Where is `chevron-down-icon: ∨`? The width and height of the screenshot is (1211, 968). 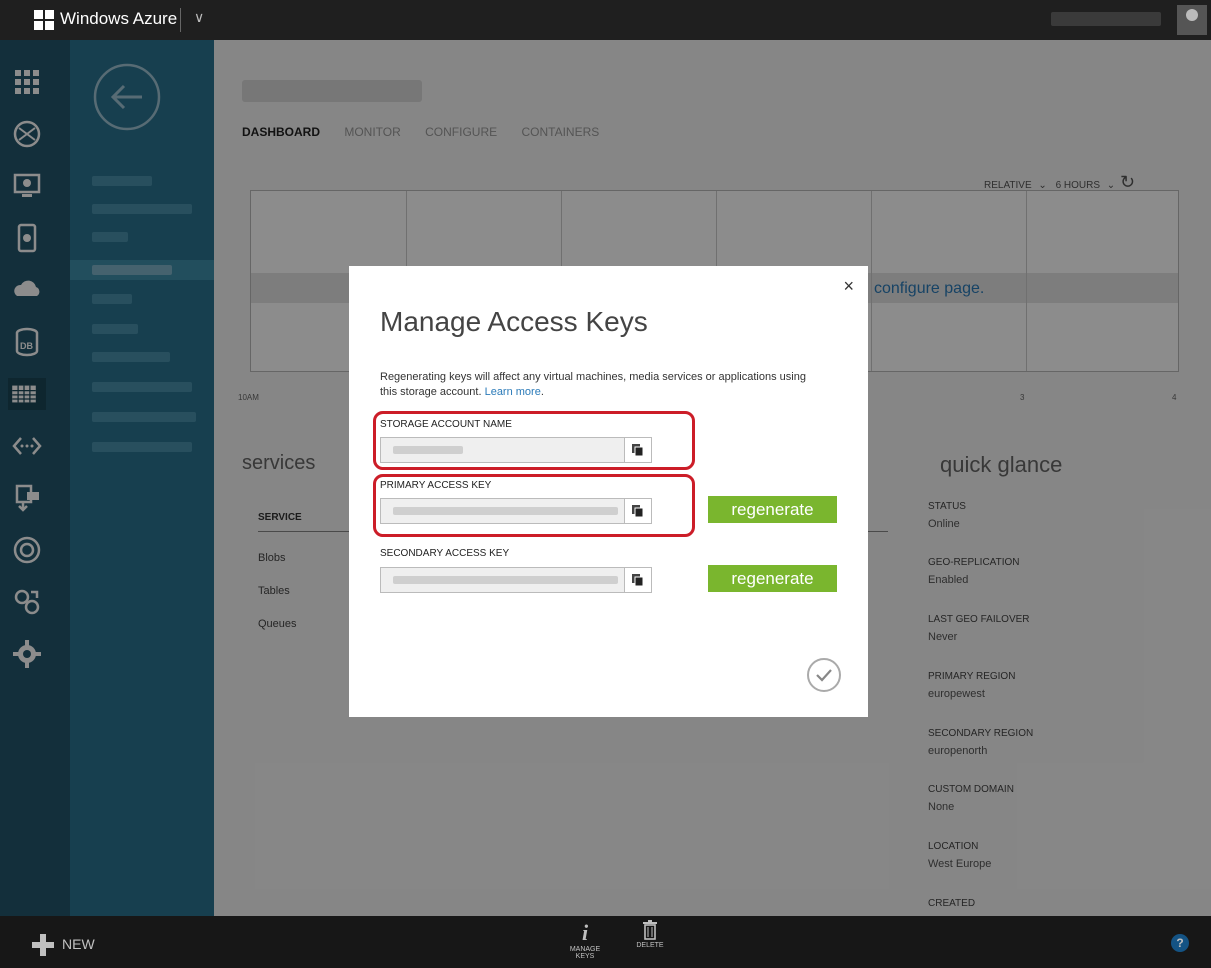
chevron-down-icon: ∨ is located at coordinates (199, 17).